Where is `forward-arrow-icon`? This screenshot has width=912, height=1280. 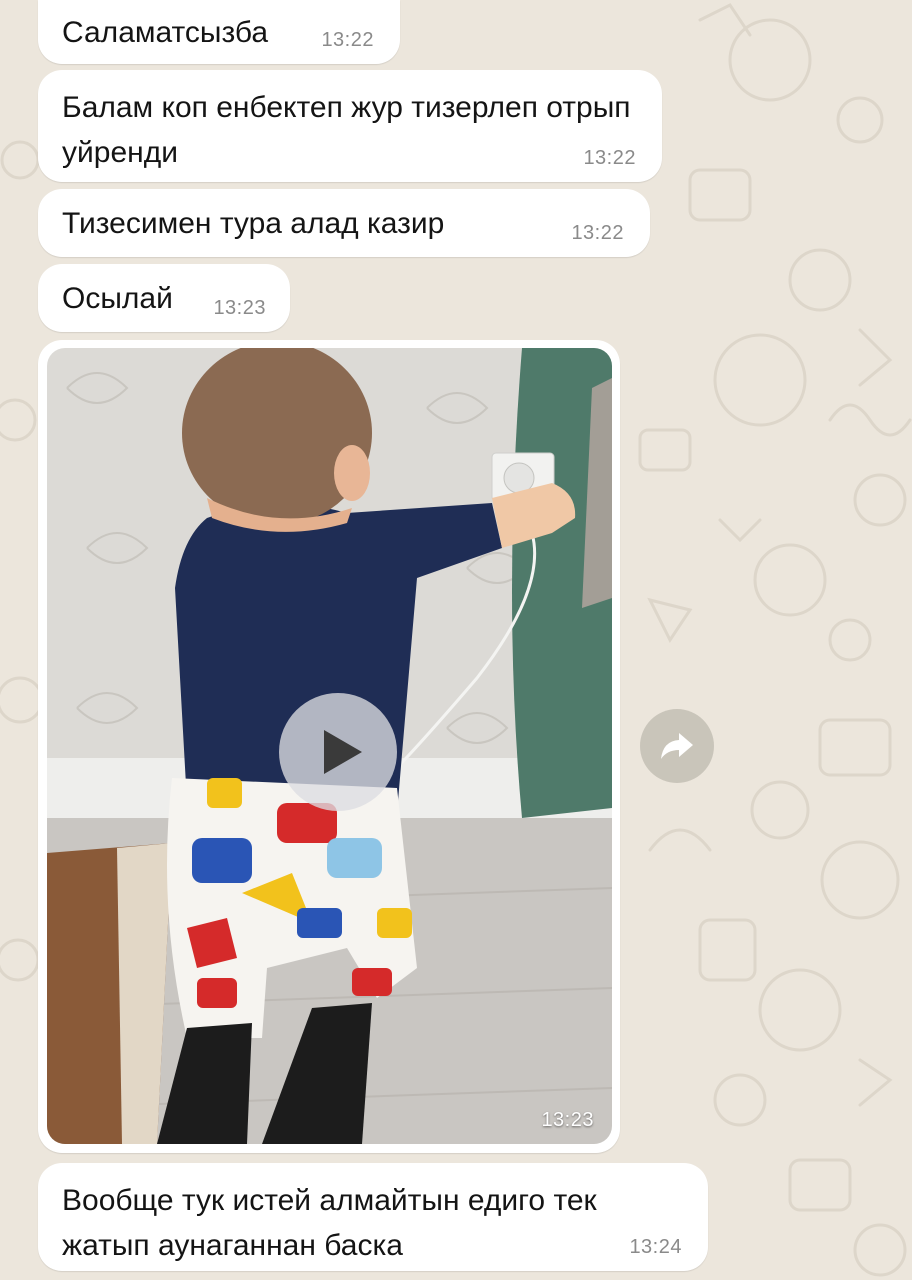
forward-arrow-icon is located at coordinates (677, 746).